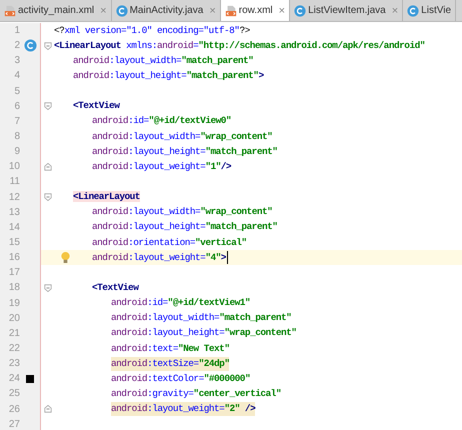  I want to click on line-number: 2, so click(16, 46).